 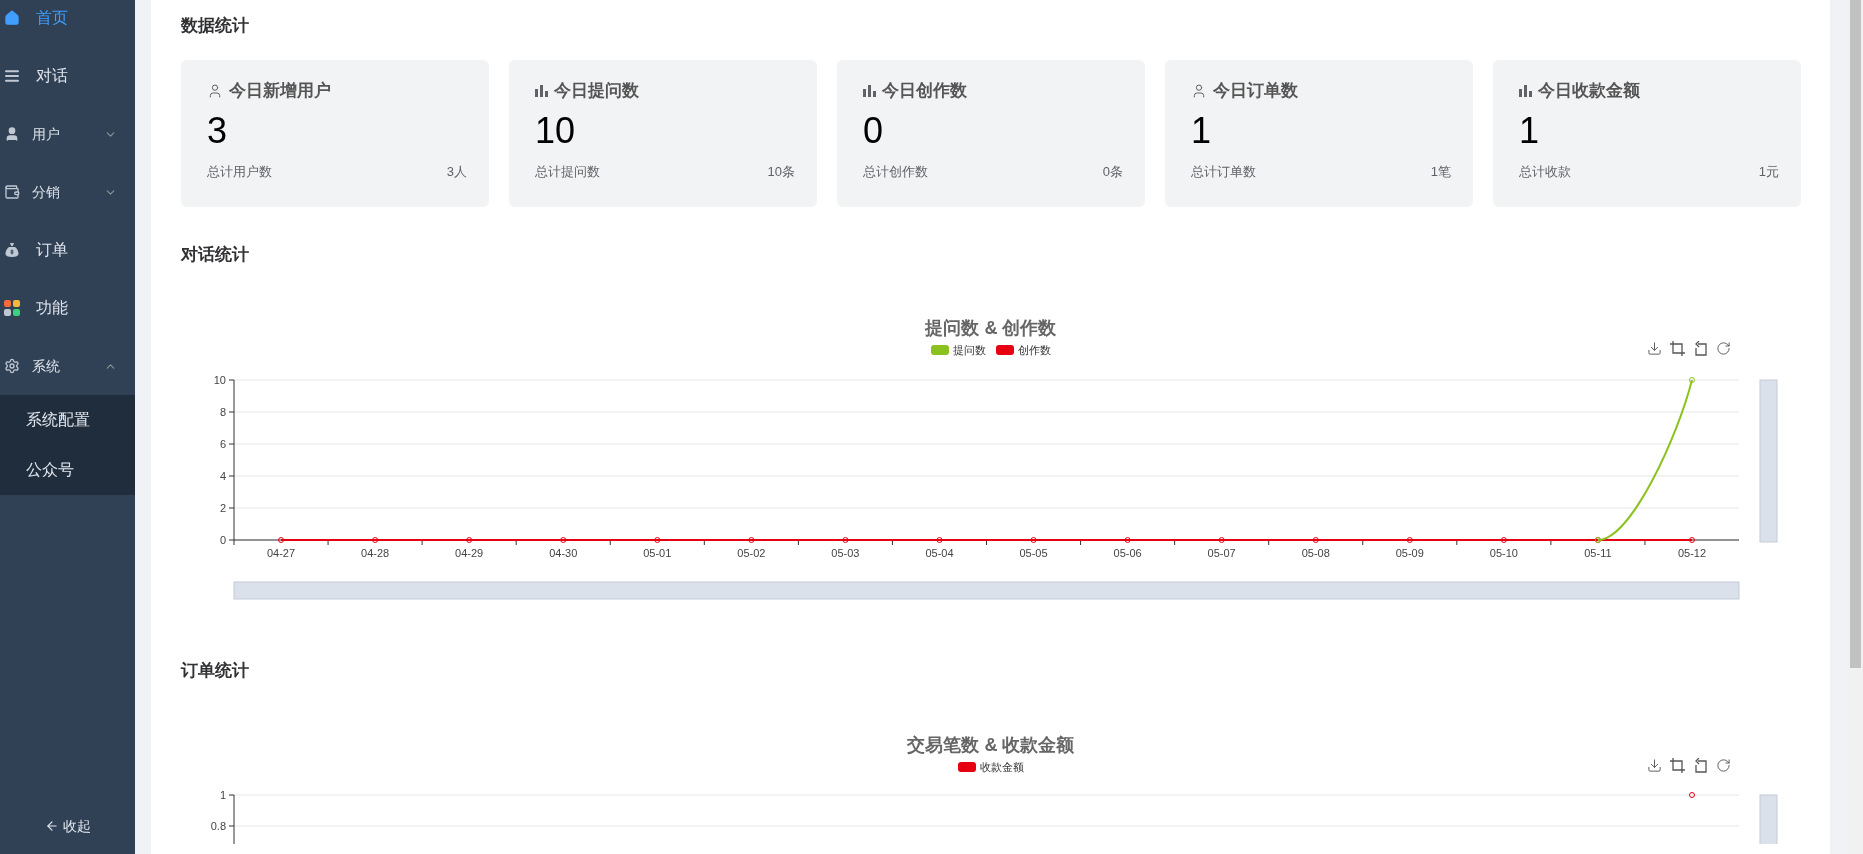 What do you see at coordinates (67, 366) in the screenshot?
I see `sidebar-item: 系统` at bounding box center [67, 366].